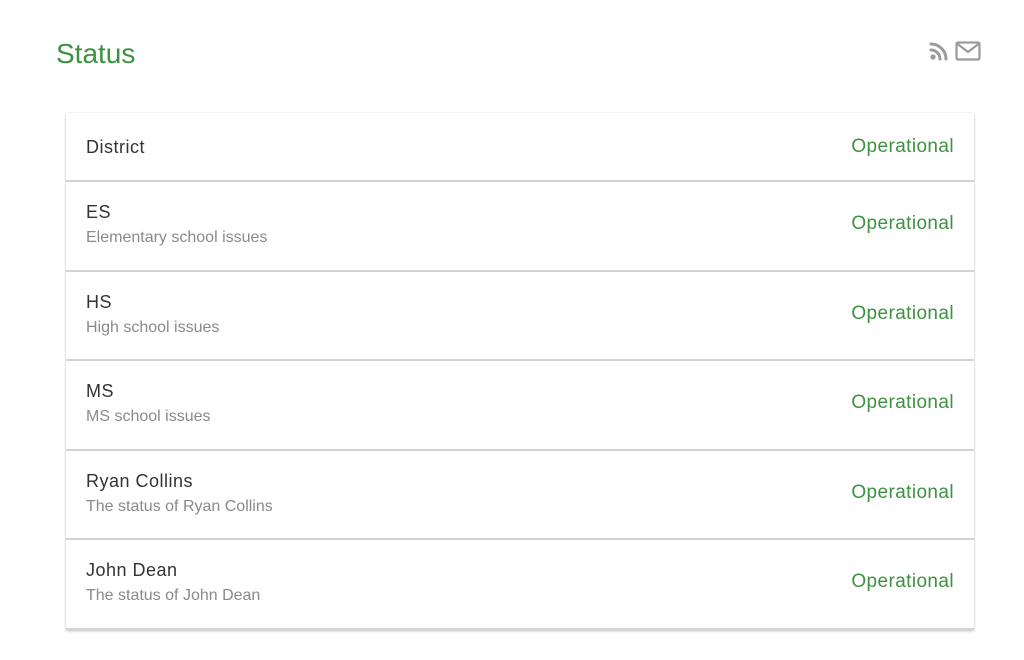  What do you see at coordinates (520, 147) in the screenshot?
I see `list-item: District Operational` at bounding box center [520, 147].